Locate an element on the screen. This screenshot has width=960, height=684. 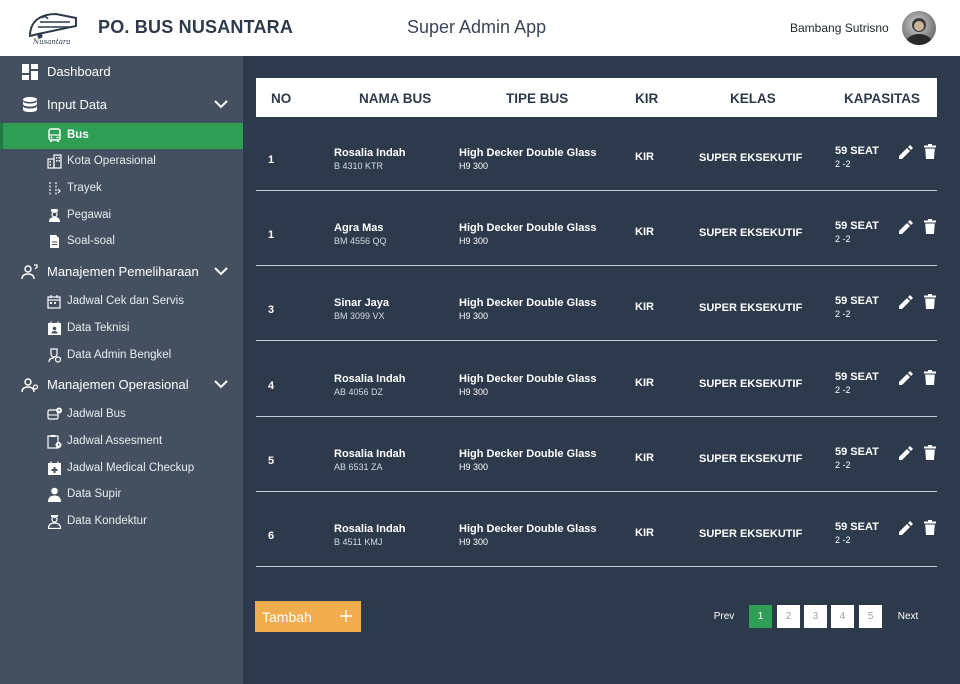
technician-calendar-icon is located at coordinates (54, 328).